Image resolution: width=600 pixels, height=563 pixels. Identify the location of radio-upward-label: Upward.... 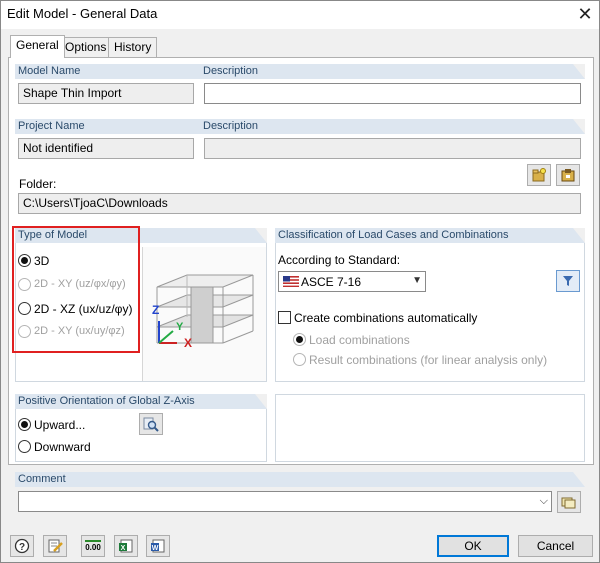
(60, 425).